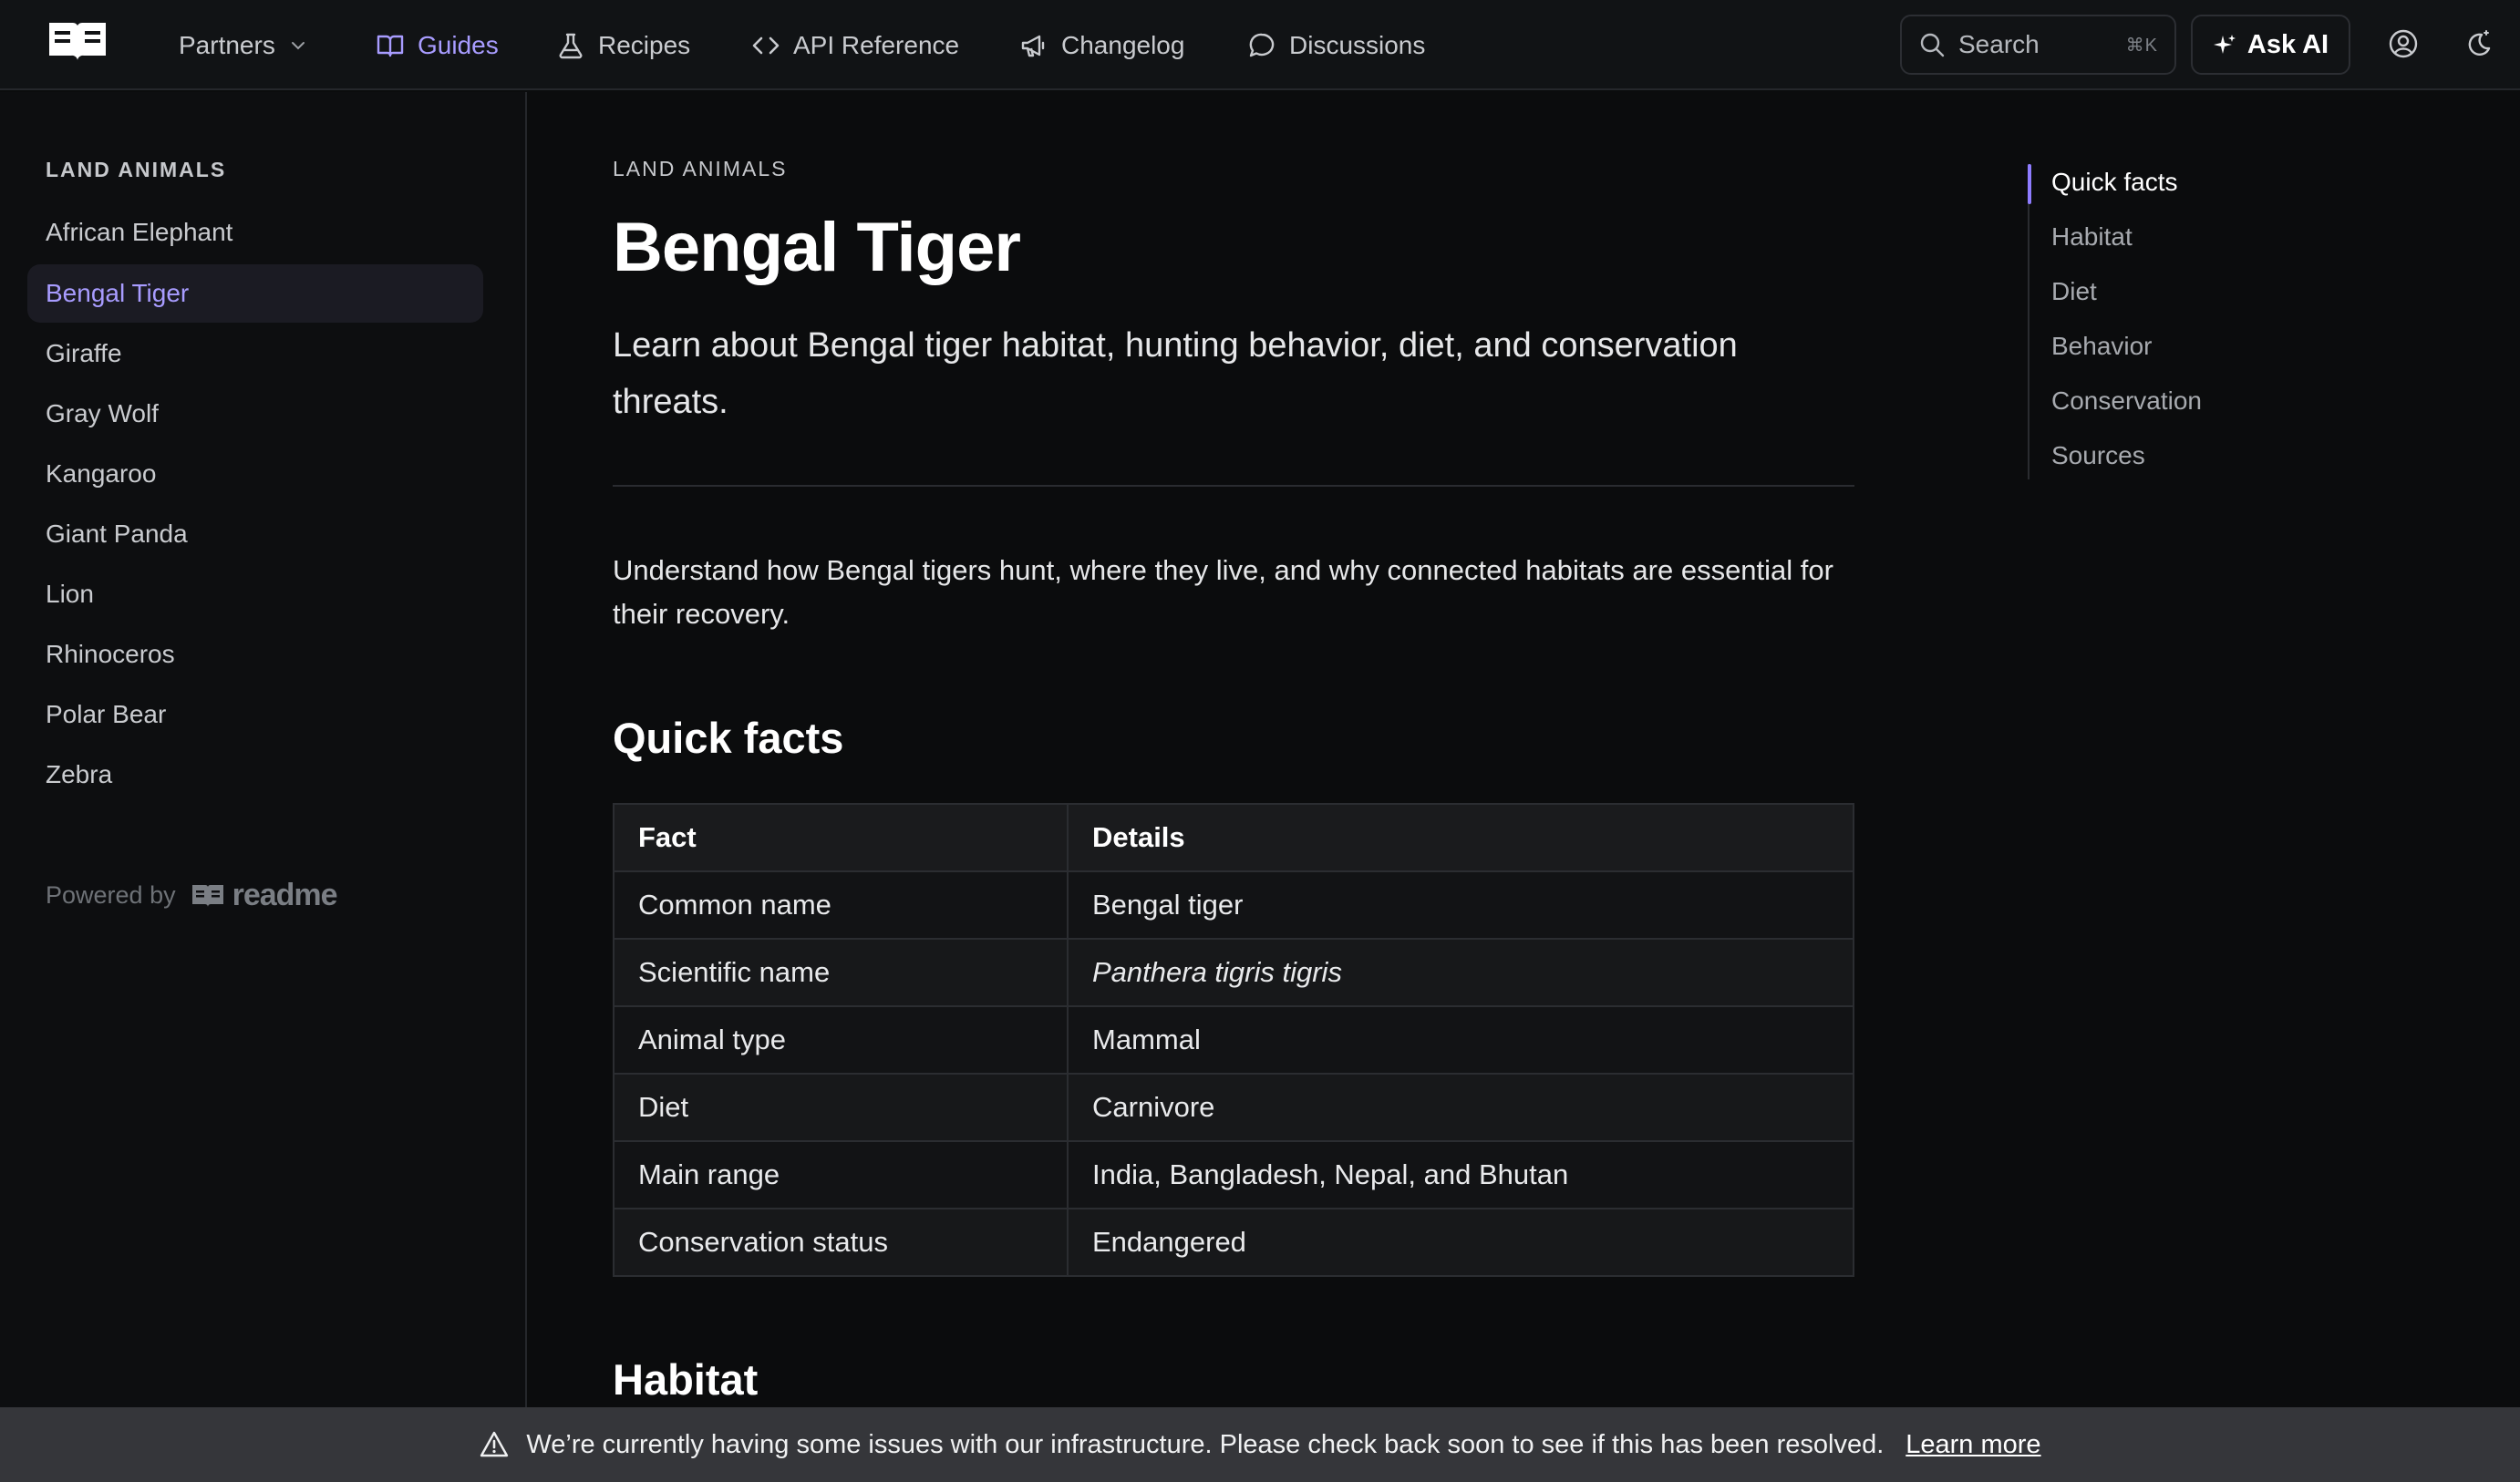 Image resolution: width=2520 pixels, height=1482 pixels. Describe the element at coordinates (2478, 43) in the screenshot. I see `theme-toggle-icon` at that location.